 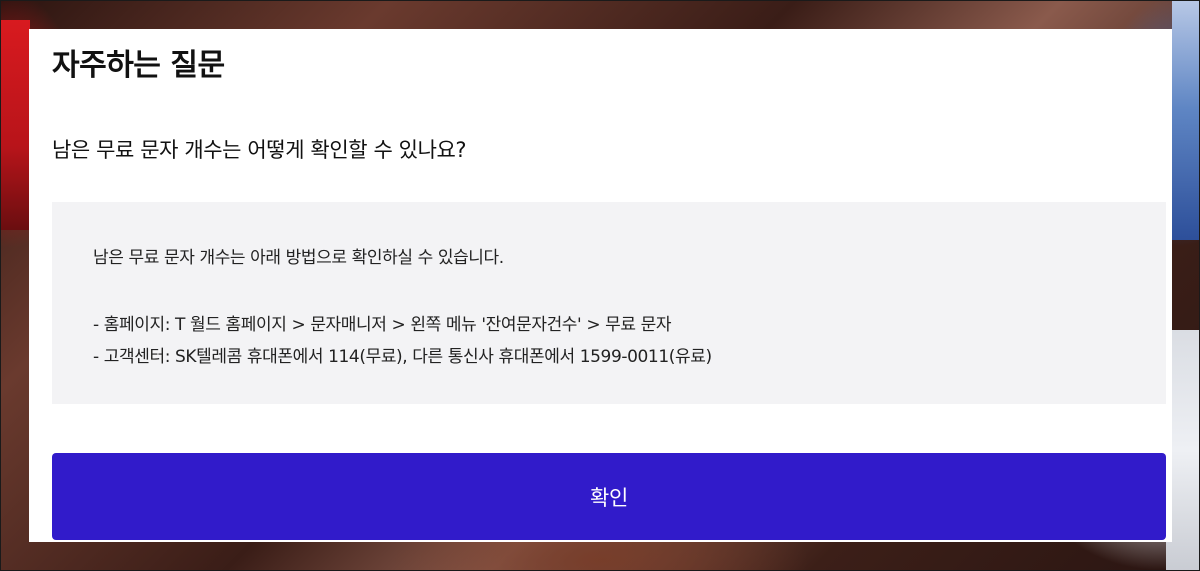 What do you see at coordinates (259, 150) in the screenshot?
I see `faq-question: 남은 무료 문자 개수는 어떻게 확인할 수 있나요?` at bounding box center [259, 150].